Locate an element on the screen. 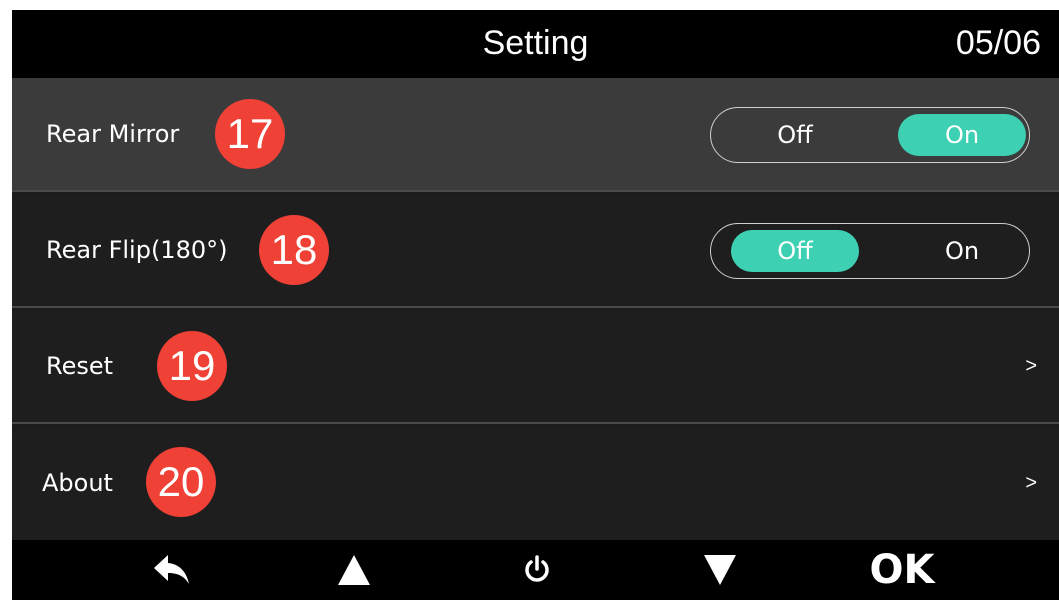 Image resolution: width=1059 pixels, height=600 pixels. annotation-badge: 20 is located at coordinates (181, 482).